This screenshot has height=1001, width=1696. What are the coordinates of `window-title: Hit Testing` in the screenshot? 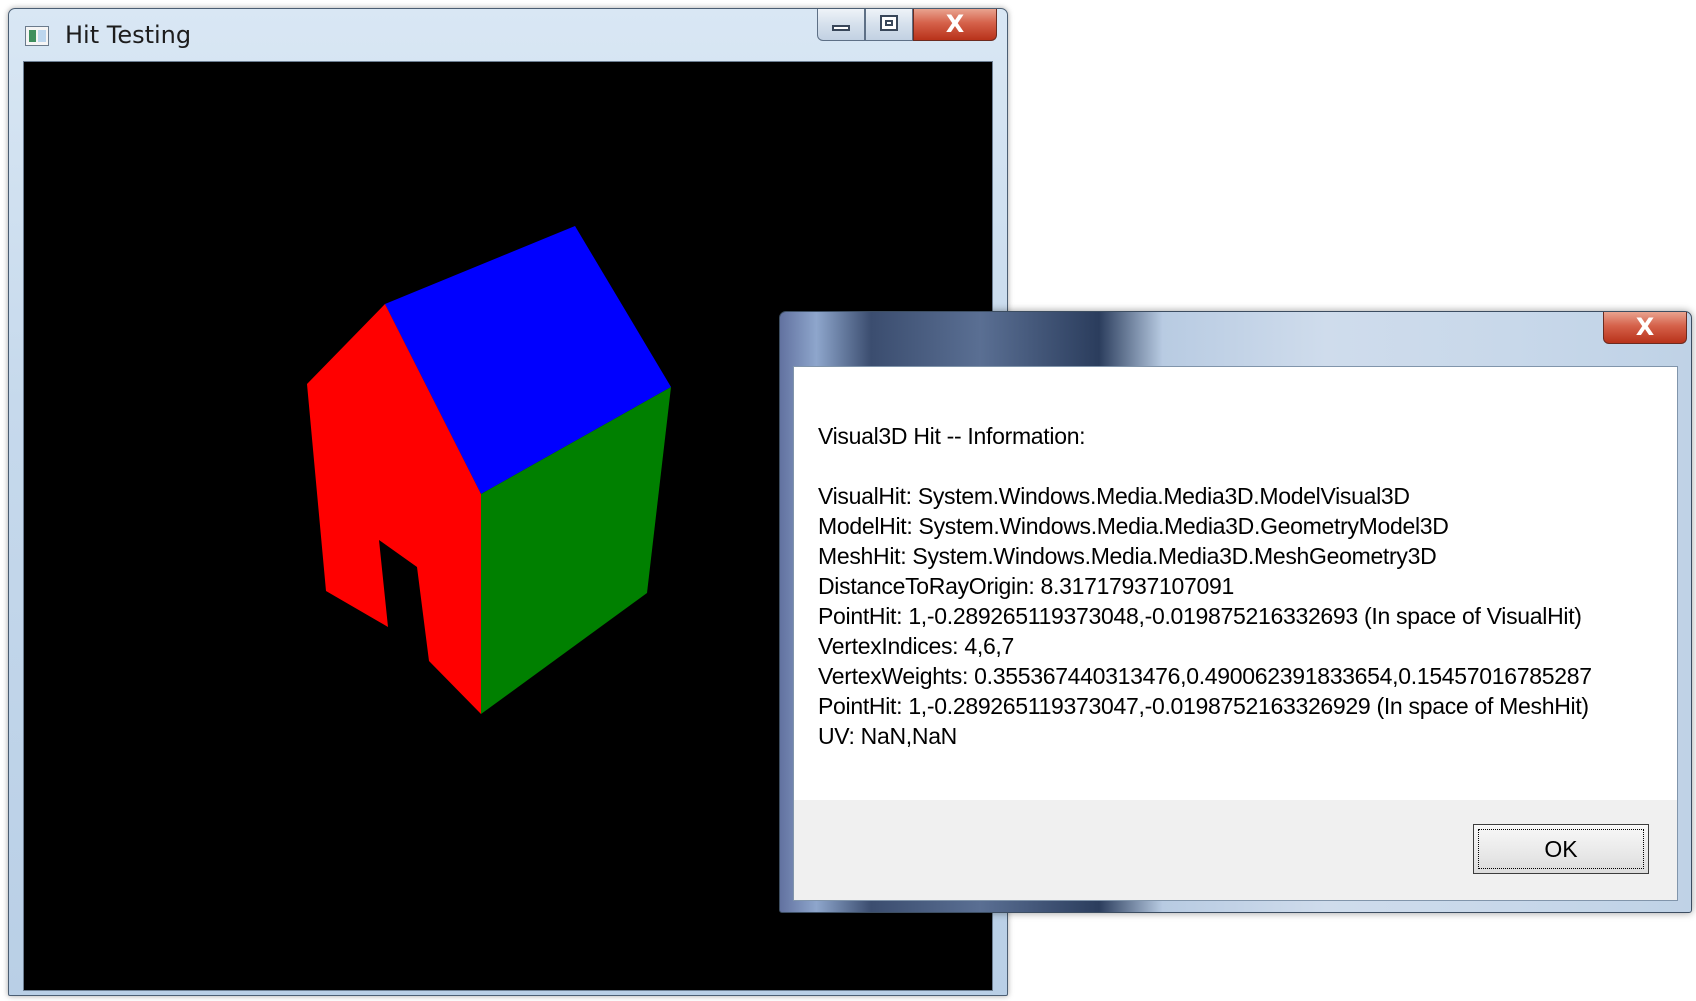 It's located at (128, 35).